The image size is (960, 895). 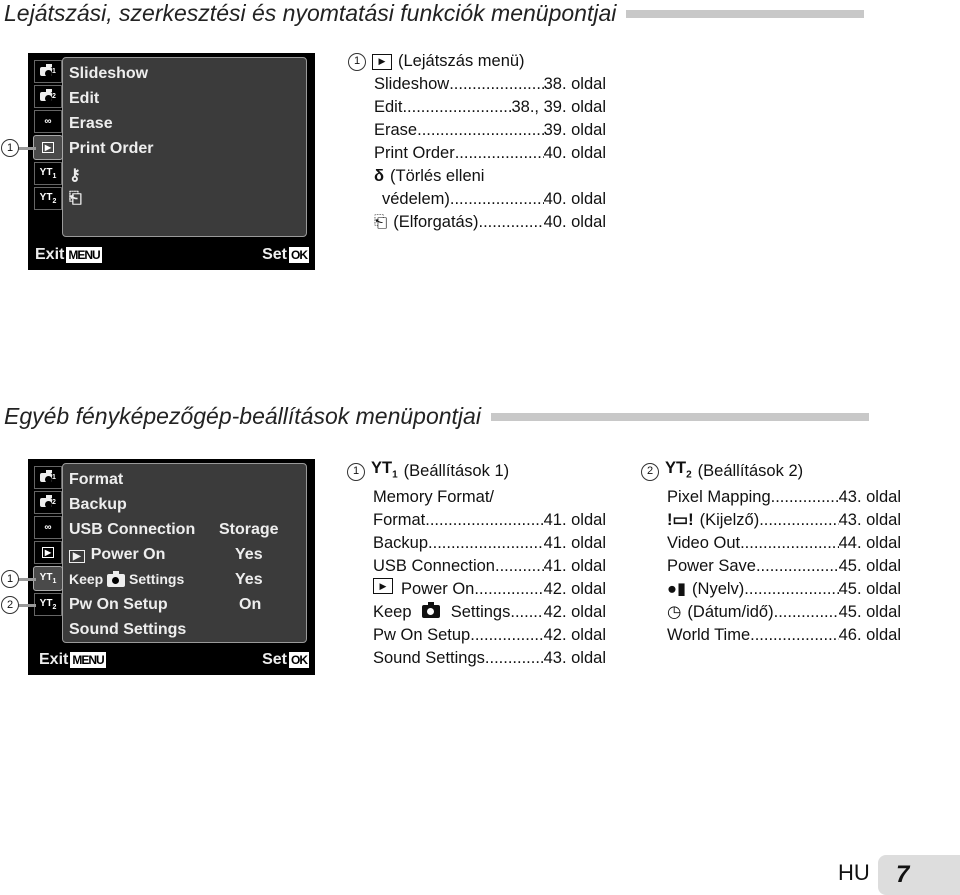 What do you see at coordinates (118, 605) in the screenshot?
I see `menu-item-pw-on-setup: Pw On Setup` at bounding box center [118, 605].